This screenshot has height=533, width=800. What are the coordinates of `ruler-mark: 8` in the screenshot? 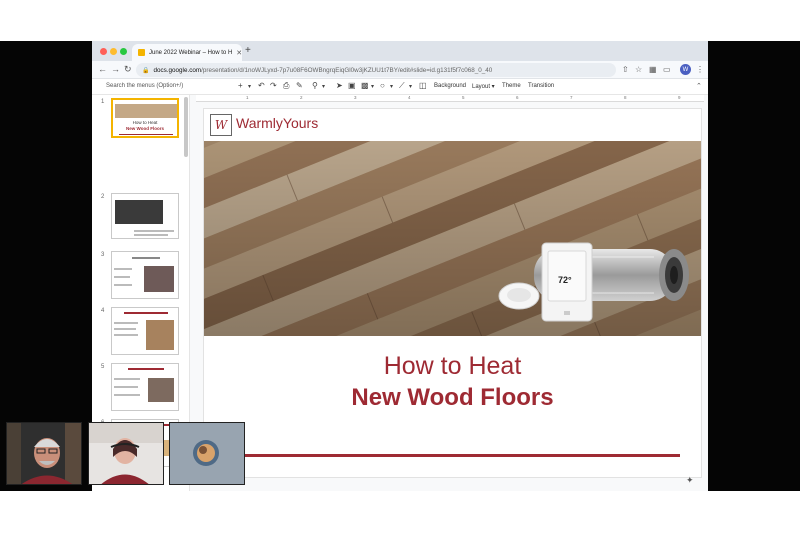 It's located at (625, 97).